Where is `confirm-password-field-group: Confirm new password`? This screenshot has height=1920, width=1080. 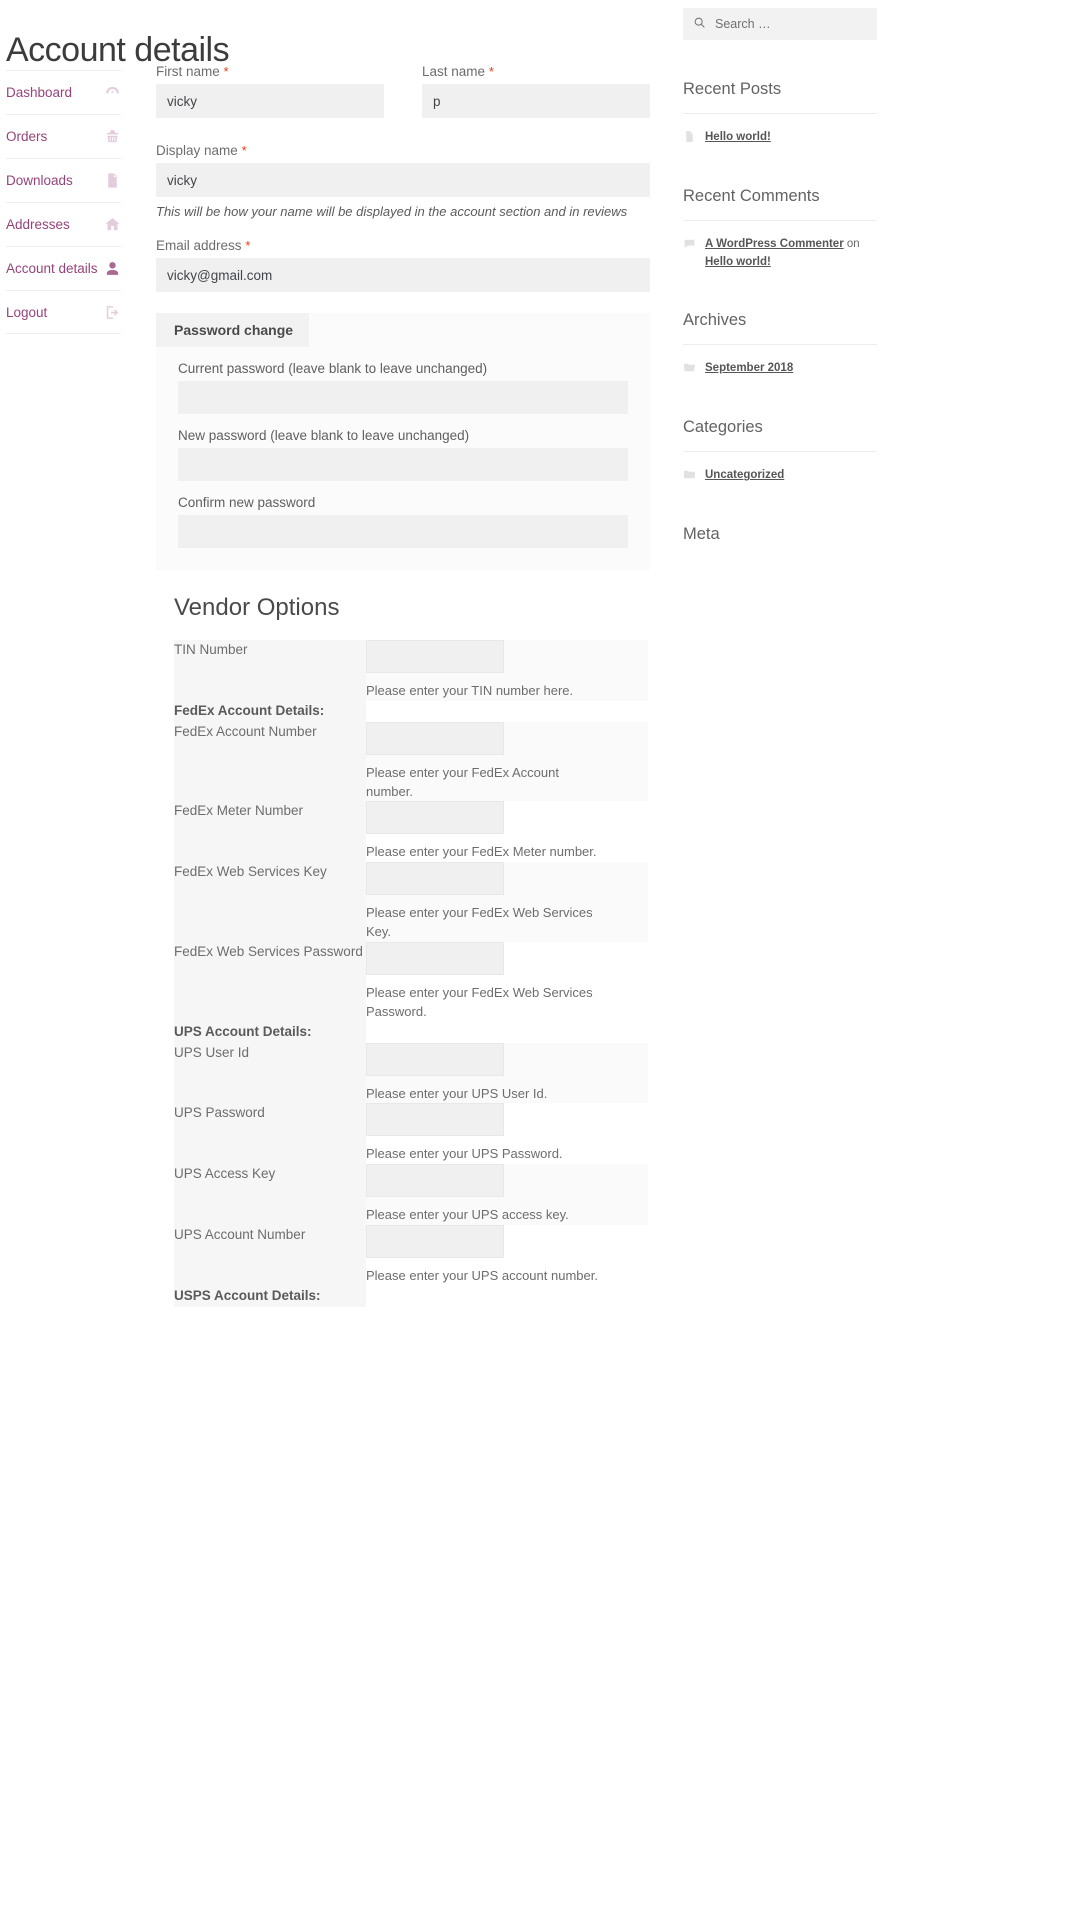 confirm-password-field-group: Confirm new password is located at coordinates (403, 521).